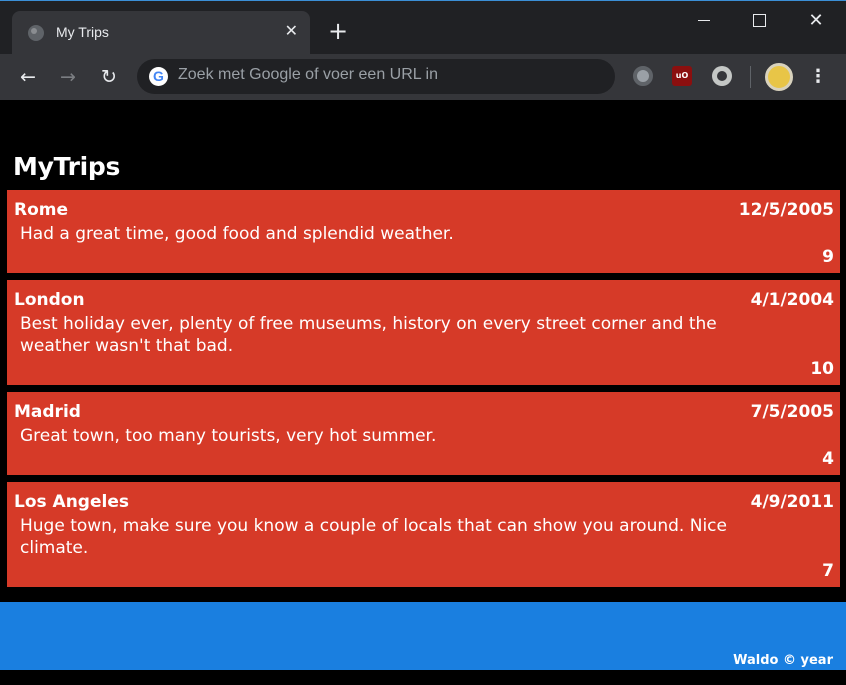 The width and height of the screenshot is (846, 685). What do you see at coordinates (792, 412) in the screenshot?
I see `trip-date: 7/5/2005` at bounding box center [792, 412].